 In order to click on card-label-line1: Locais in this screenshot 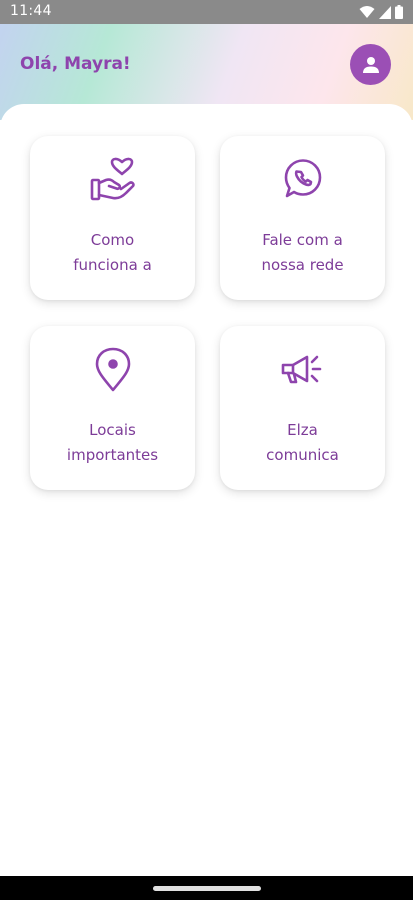, I will do `click(112, 430)`.